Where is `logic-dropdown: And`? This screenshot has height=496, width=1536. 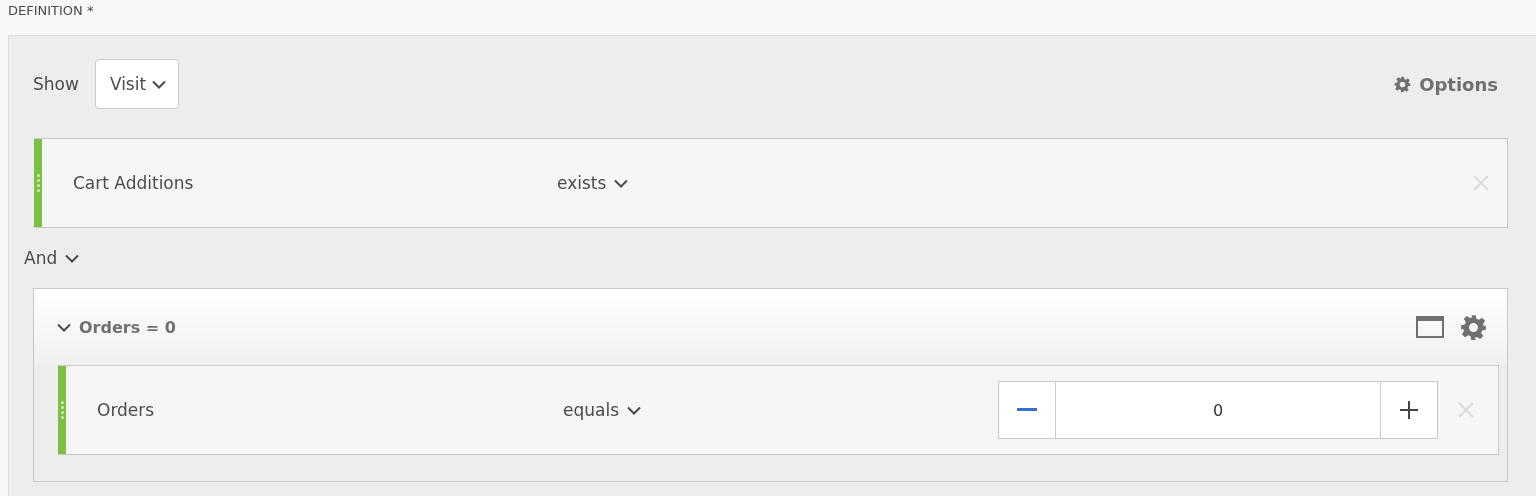 logic-dropdown: And is located at coordinates (52, 258).